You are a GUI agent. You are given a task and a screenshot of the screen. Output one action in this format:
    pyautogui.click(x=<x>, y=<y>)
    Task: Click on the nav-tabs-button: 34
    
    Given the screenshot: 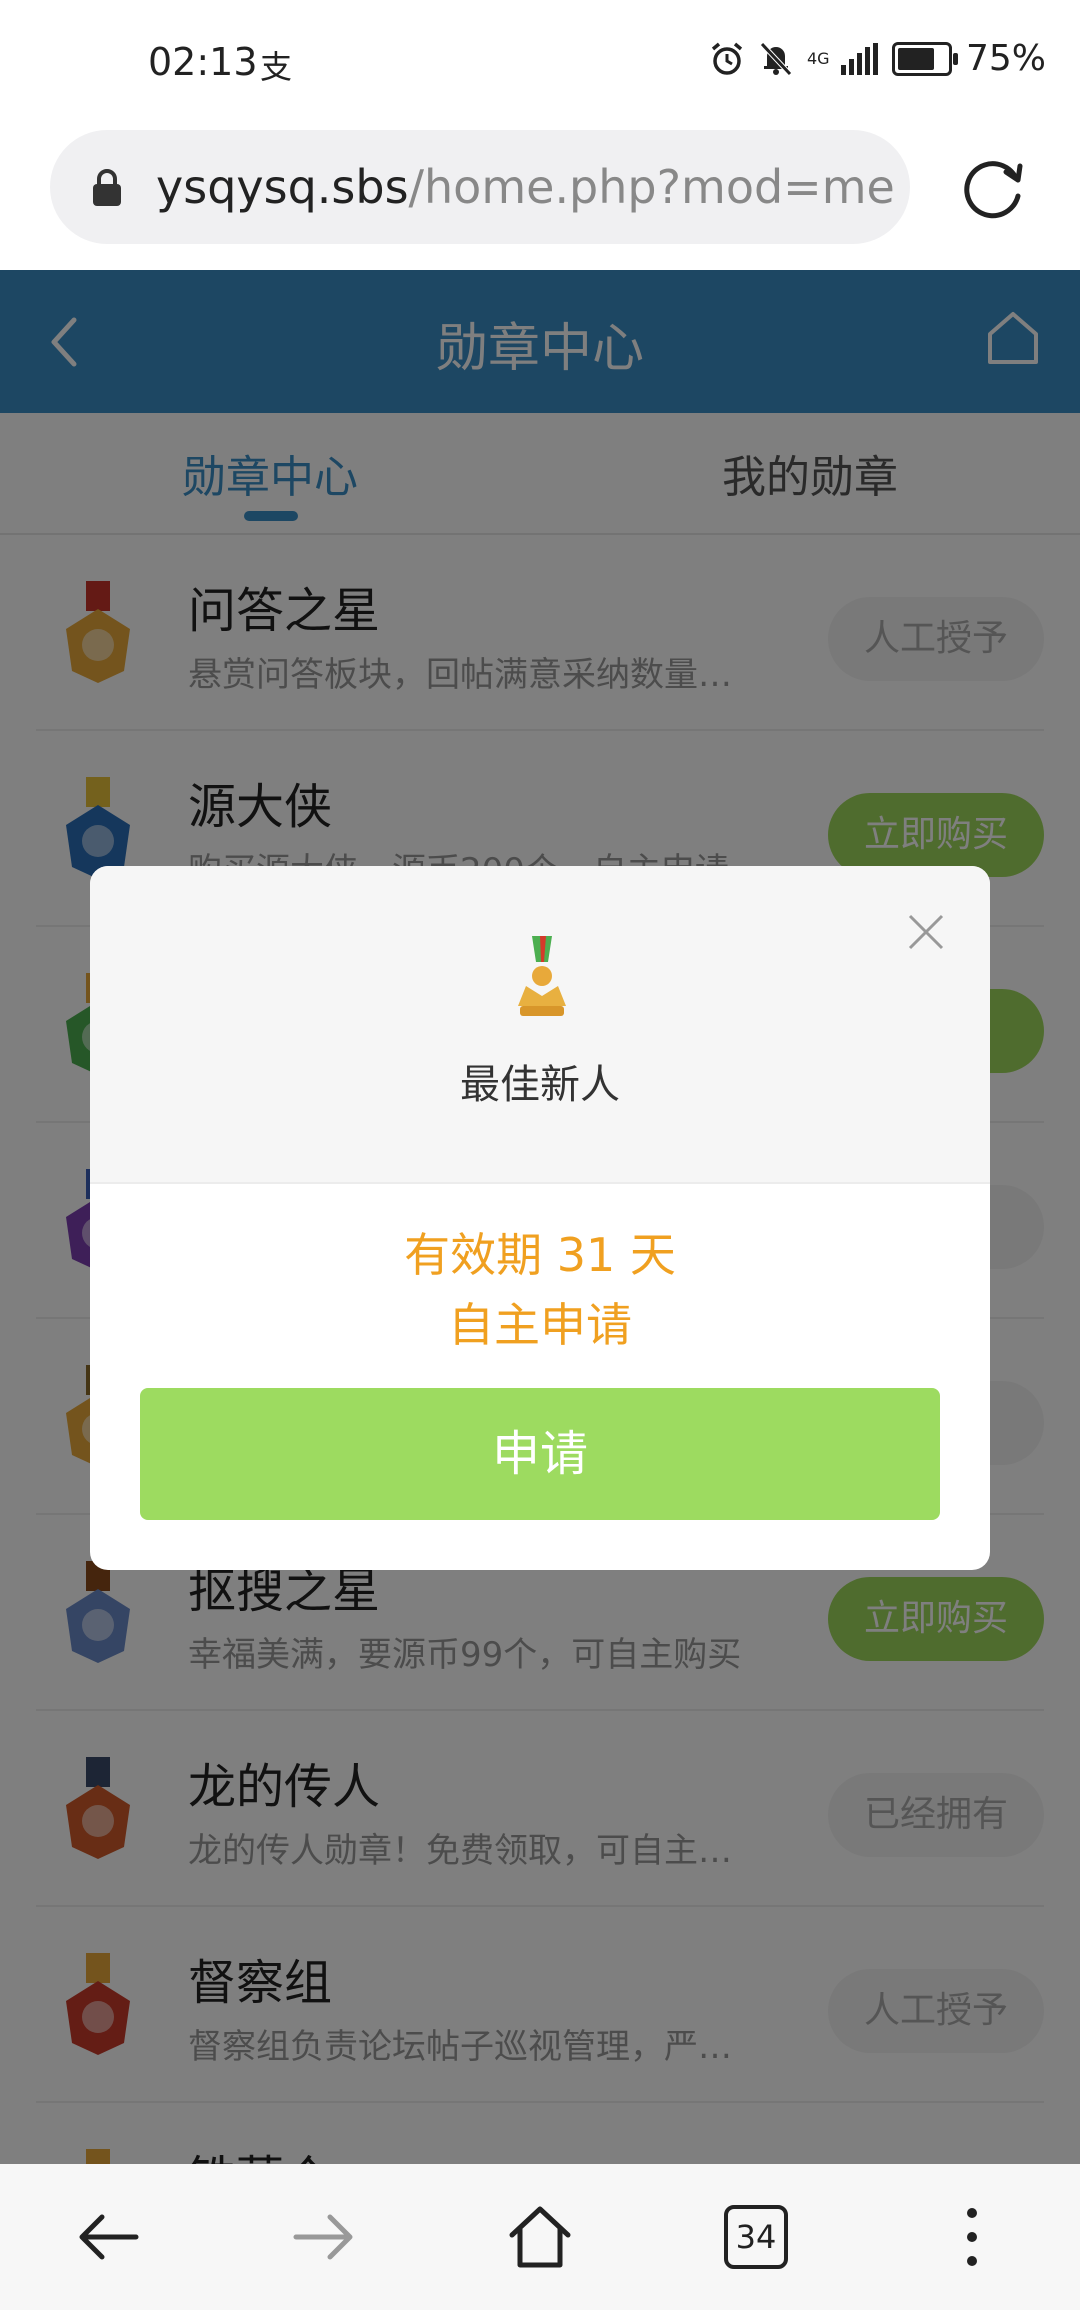 What is the action you would take?
    pyautogui.click(x=756, y=2237)
    